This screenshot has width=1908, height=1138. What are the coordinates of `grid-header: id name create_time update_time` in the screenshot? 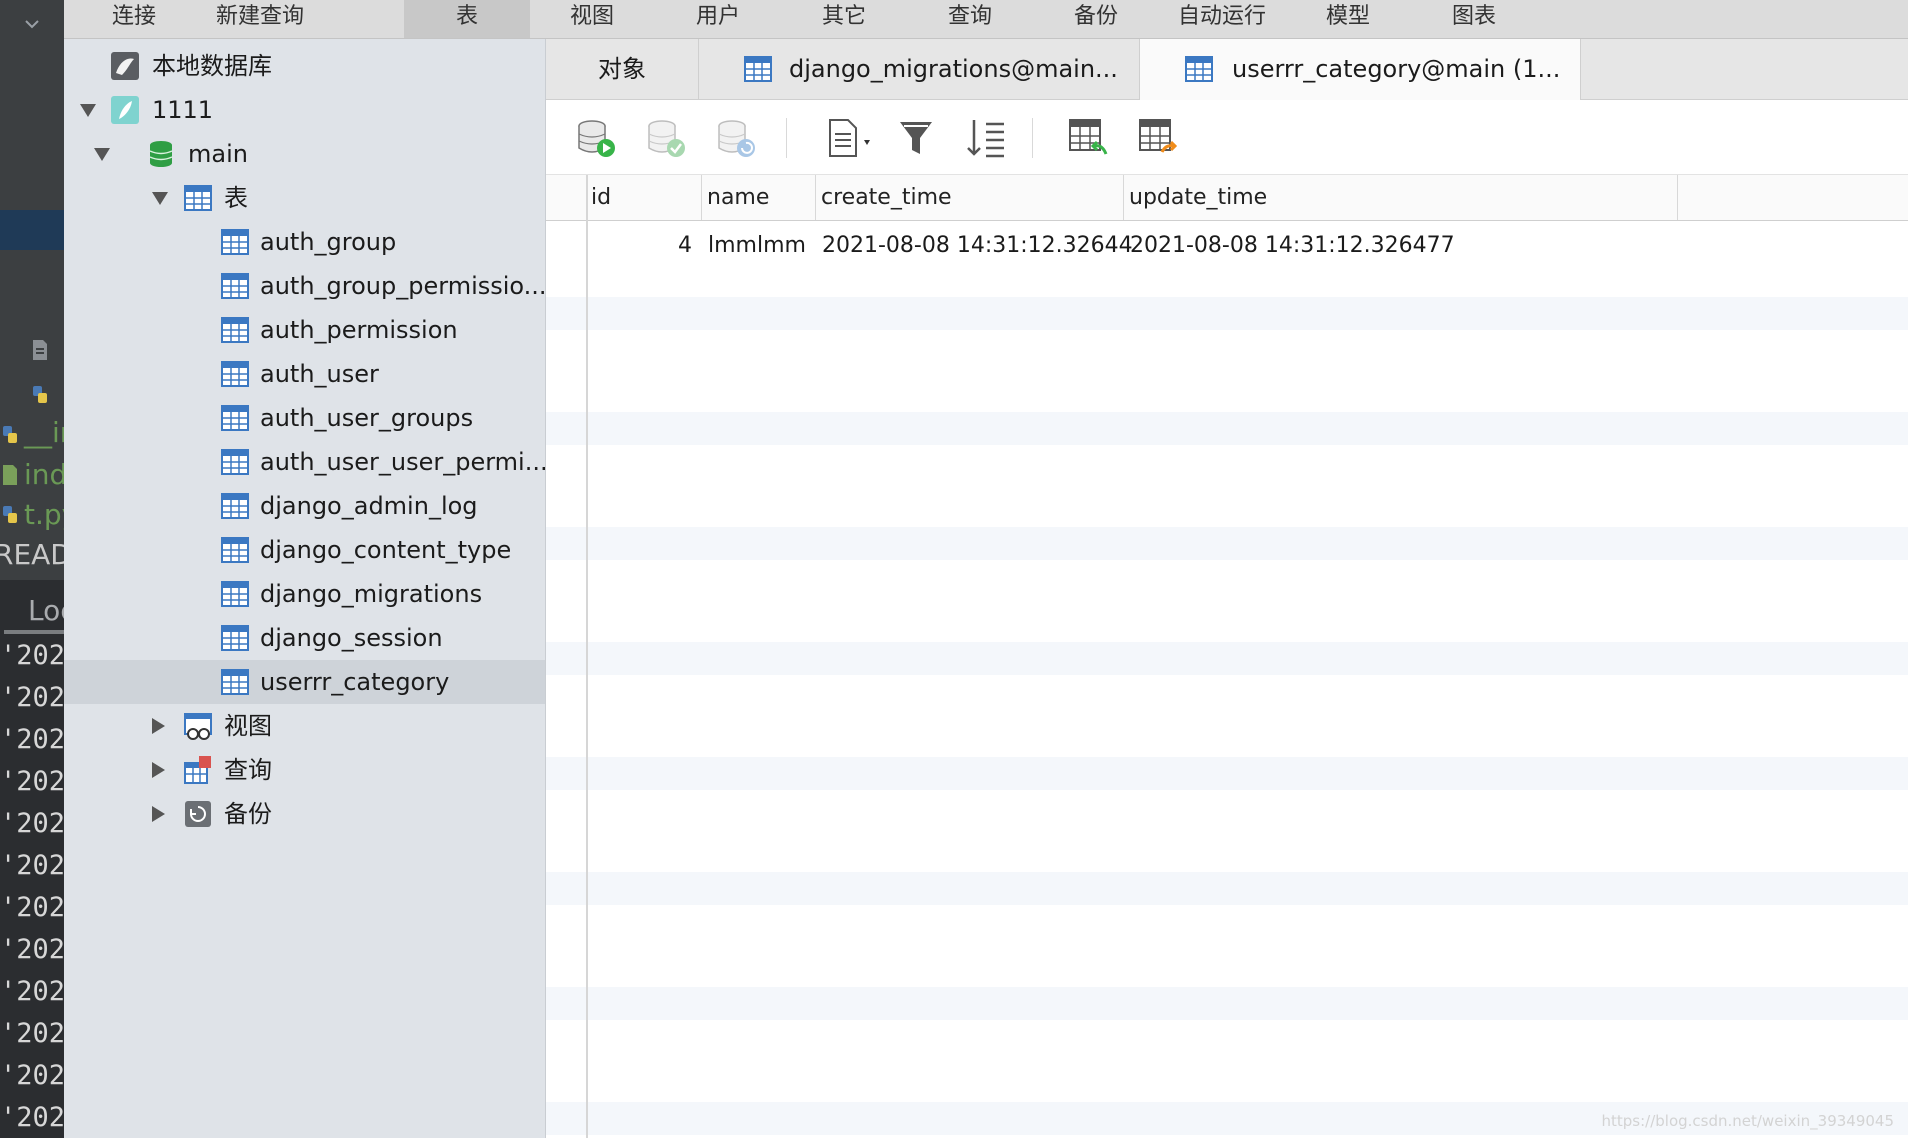 It's located at (1227, 198).